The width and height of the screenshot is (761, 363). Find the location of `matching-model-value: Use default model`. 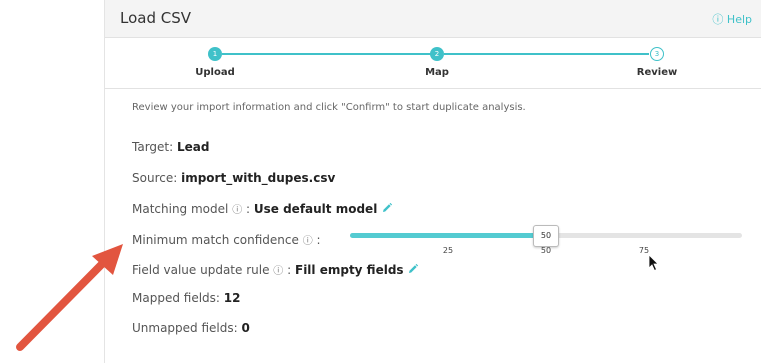

matching-model-value: Use default model is located at coordinates (315, 209).